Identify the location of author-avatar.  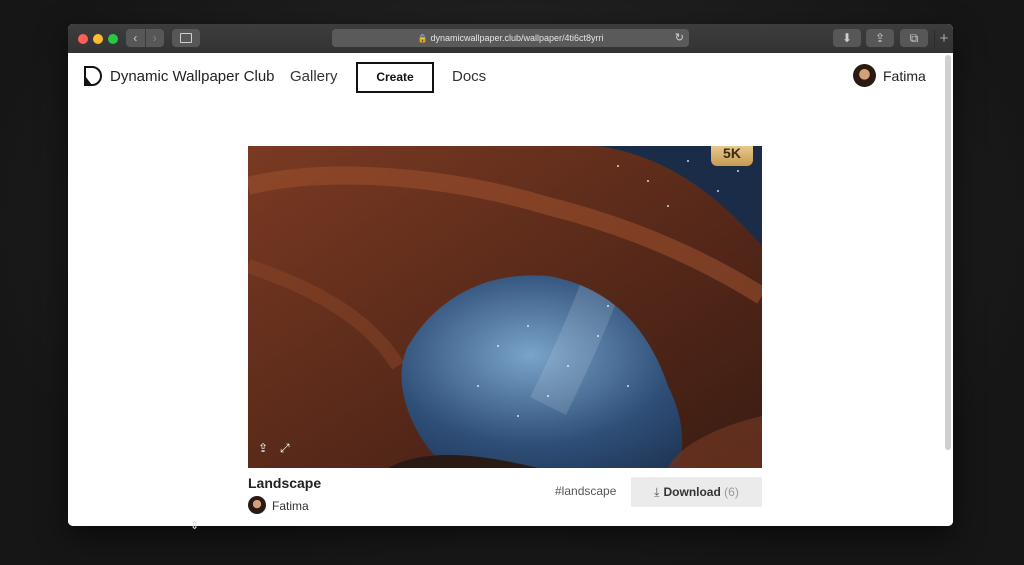
(257, 505).